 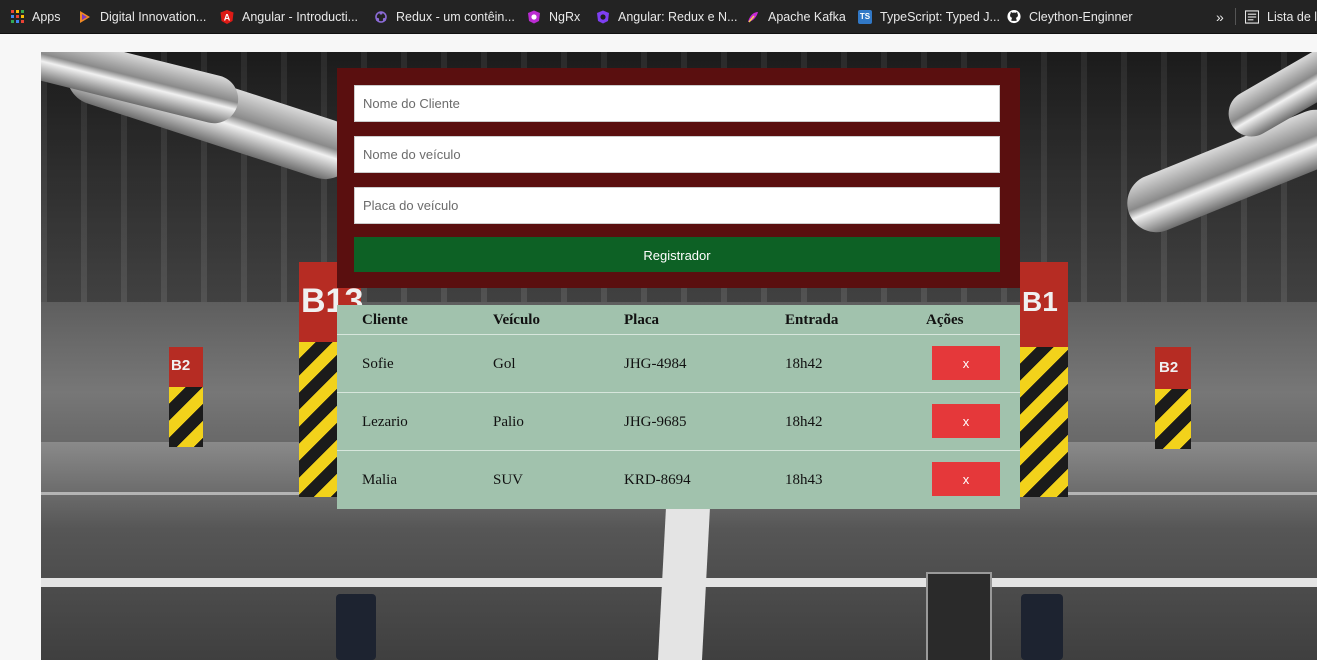 I want to click on vehicle-plate-input, so click(x=677, y=205).